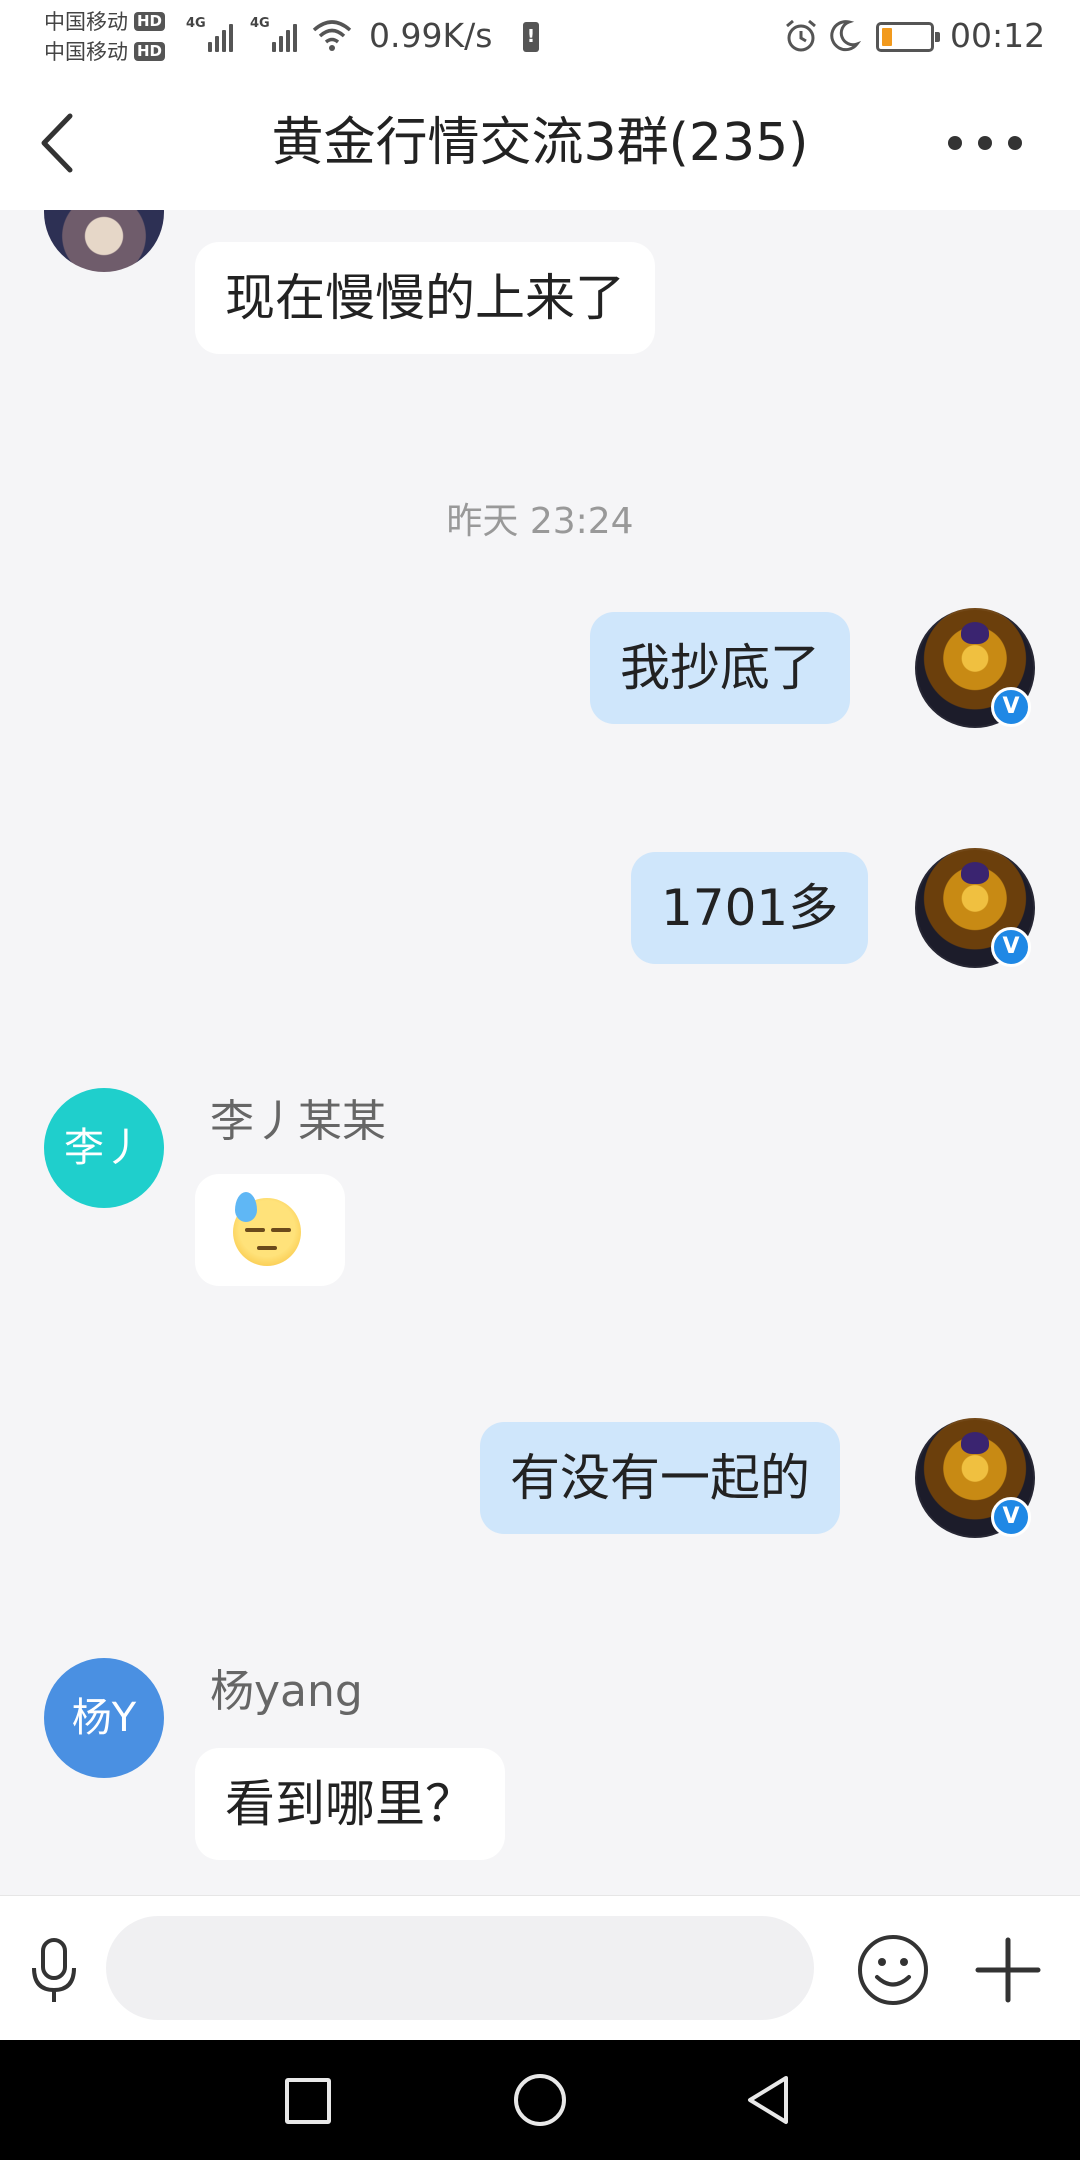  Describe the element at coordinates (425, 298) in the screenshot. I see `message-bubble-incoming: 现在慢慢的上来了` at that location.